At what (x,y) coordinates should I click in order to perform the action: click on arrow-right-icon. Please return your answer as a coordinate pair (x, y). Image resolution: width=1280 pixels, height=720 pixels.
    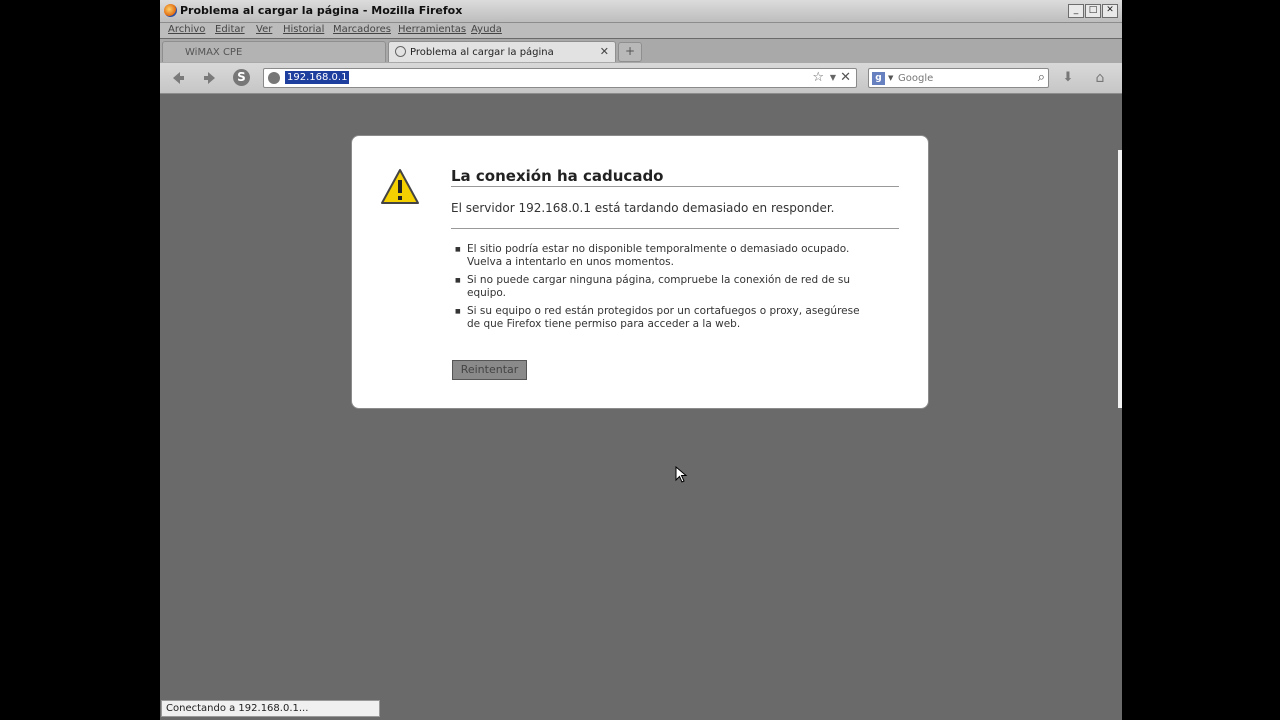
    Looking at the image, I should click on (209, 78).